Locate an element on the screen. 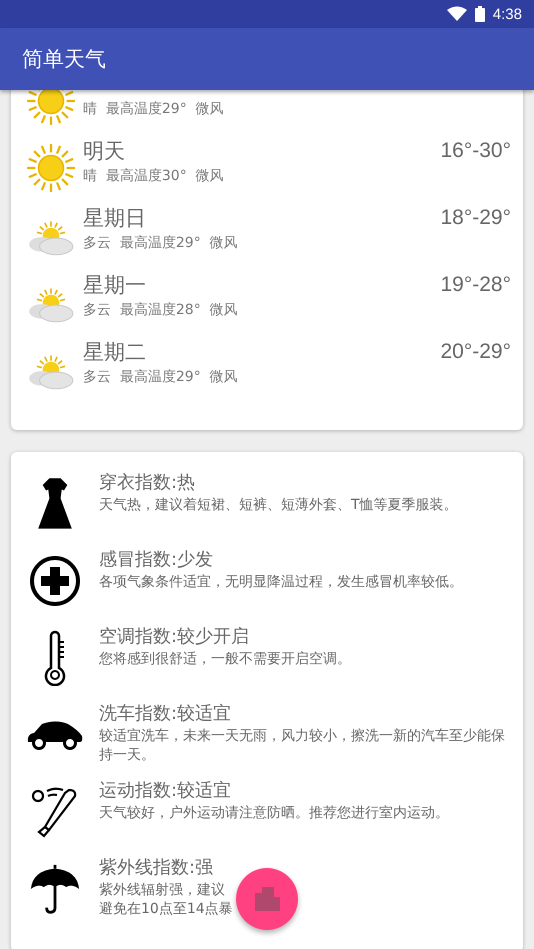 The width and height of the screenshot is (534, 949). index-title: 洗车指数:较适宜 is located at coordinates (165, 714).